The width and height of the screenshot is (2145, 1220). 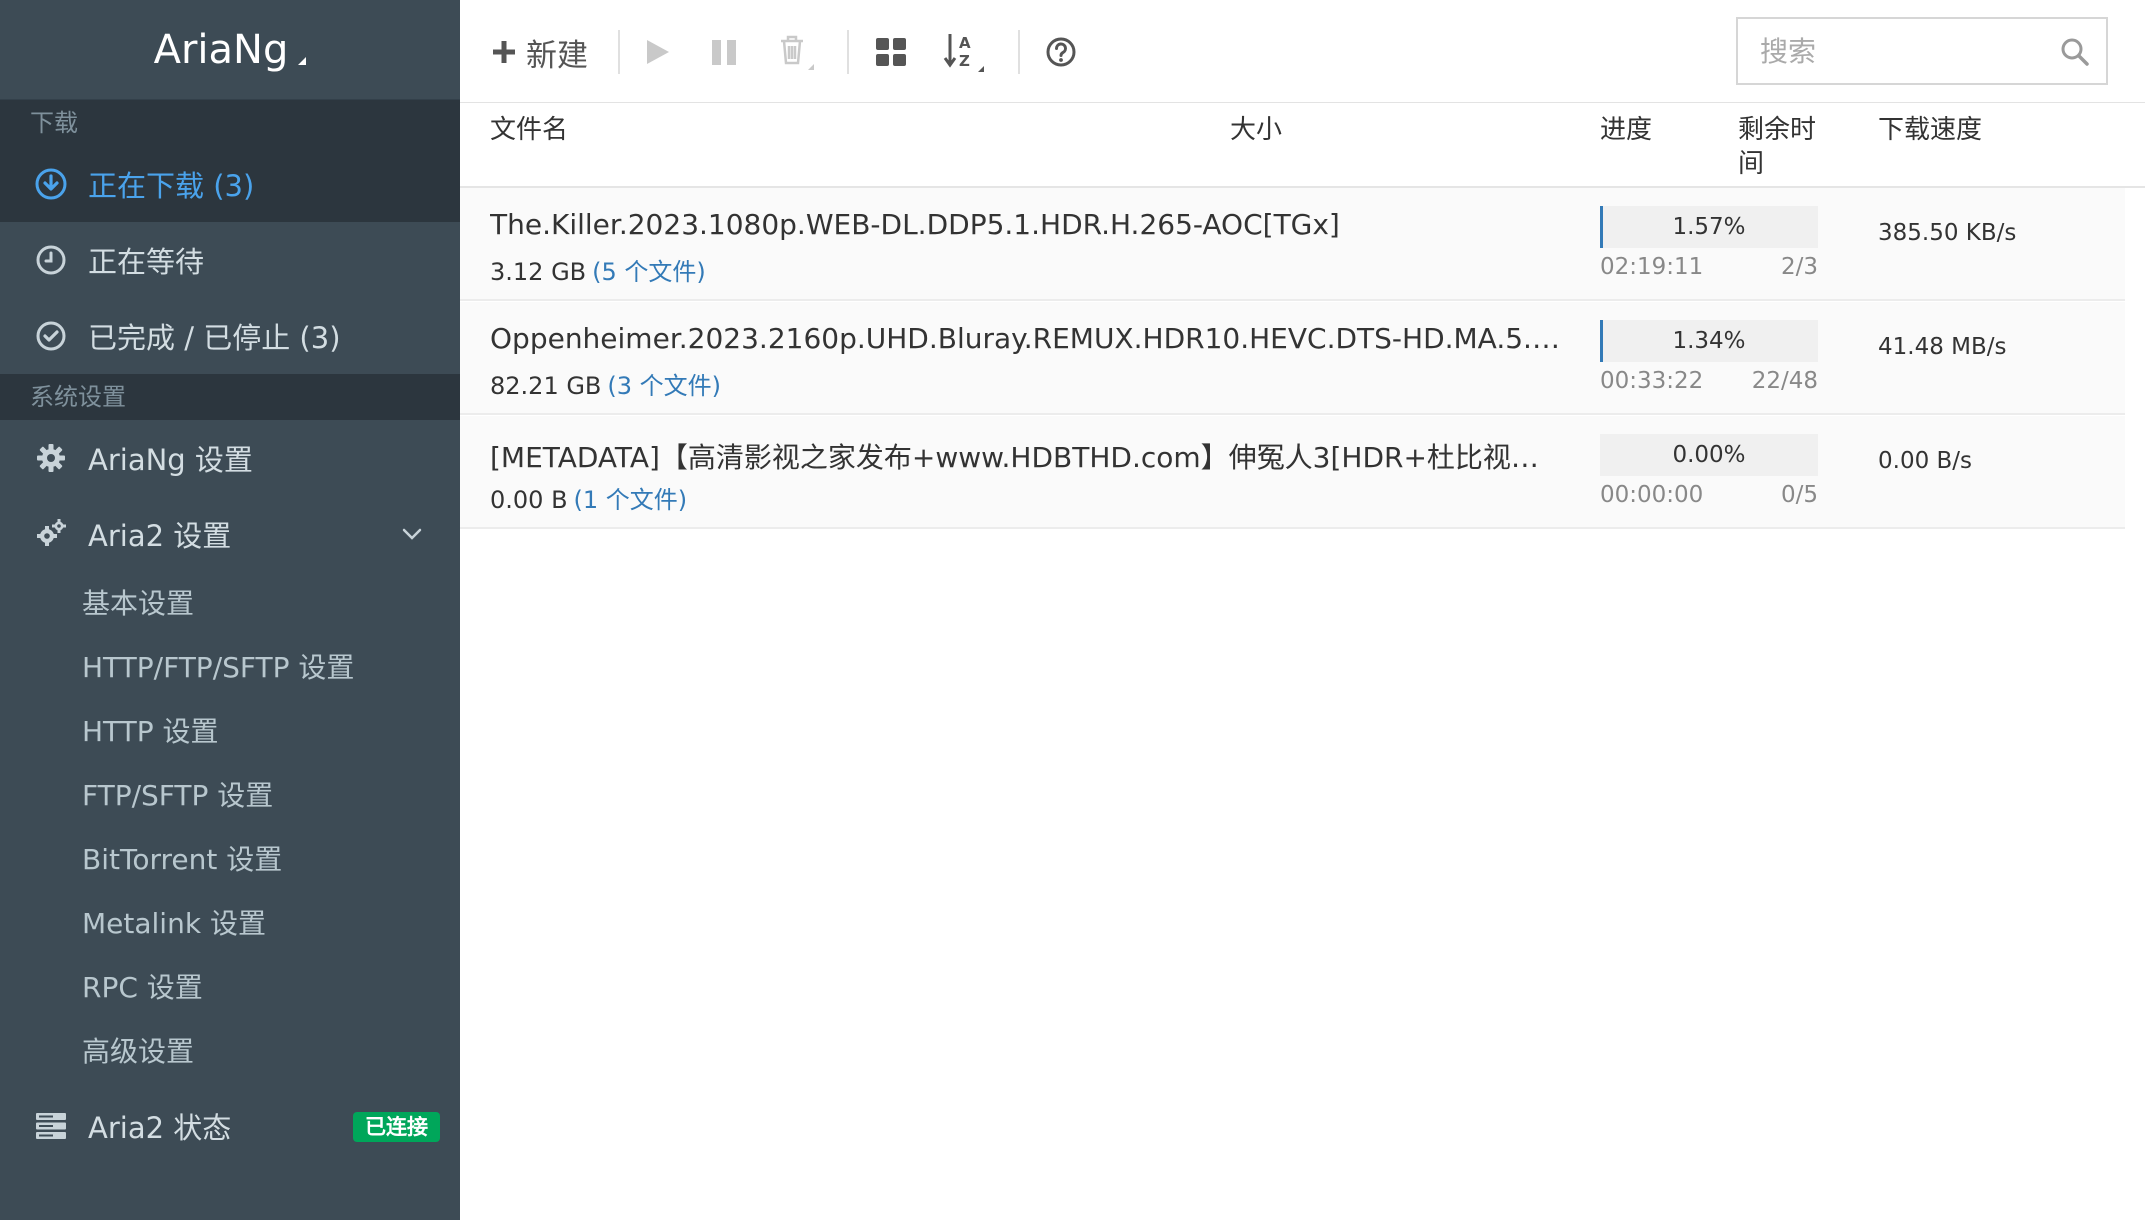 What do you see at coordinates (1652, 381) in the screenshot?
I see `task-remaining-time: 00:33:22` at bounding box center [1652, 381].